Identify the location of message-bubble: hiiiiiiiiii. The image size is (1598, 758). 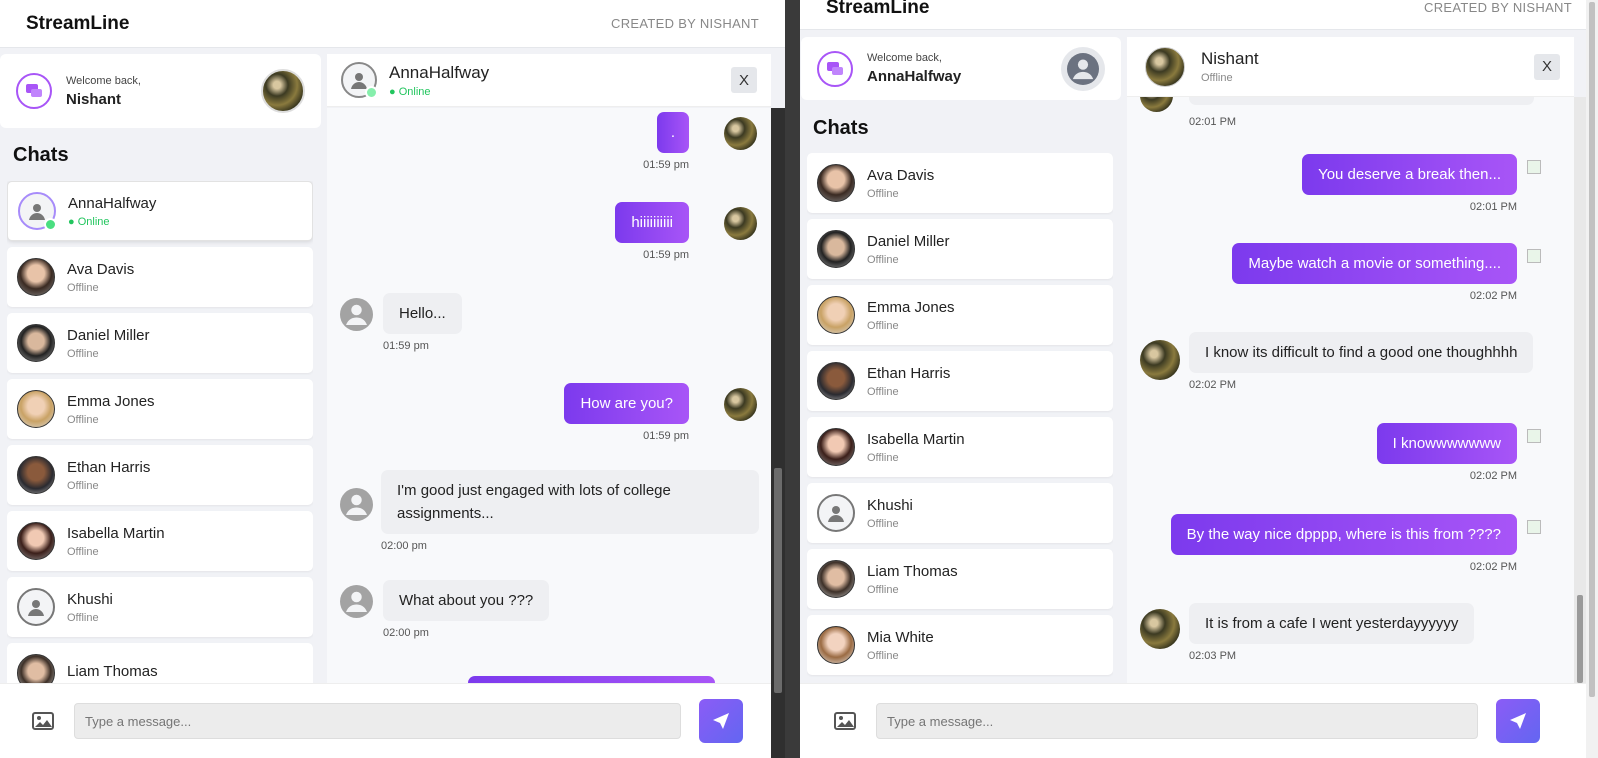
(652, 222).